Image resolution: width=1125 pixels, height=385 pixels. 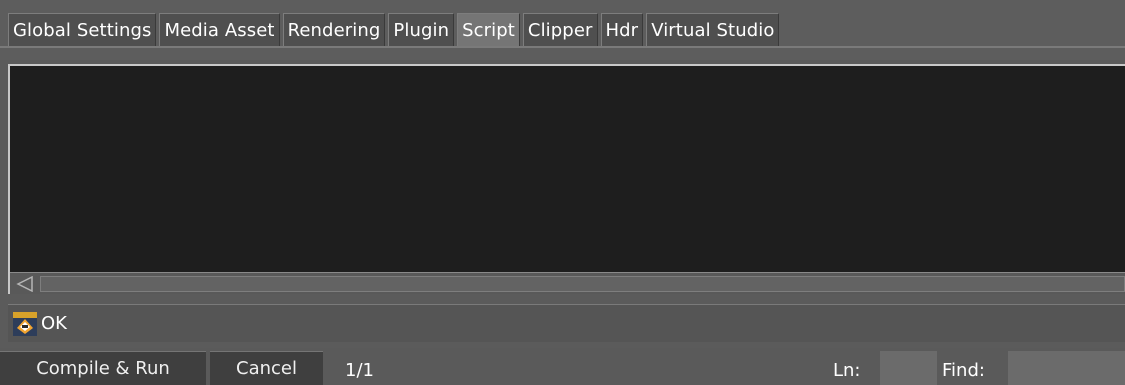 I want to click on horizontal-scrollbar, so click(x=567, y=283).